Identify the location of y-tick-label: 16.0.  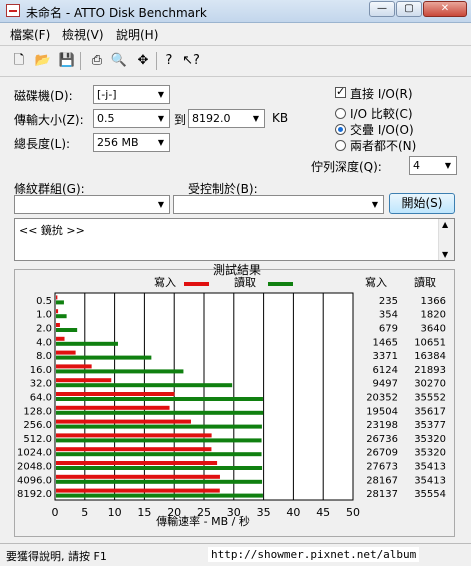
(41, 370).